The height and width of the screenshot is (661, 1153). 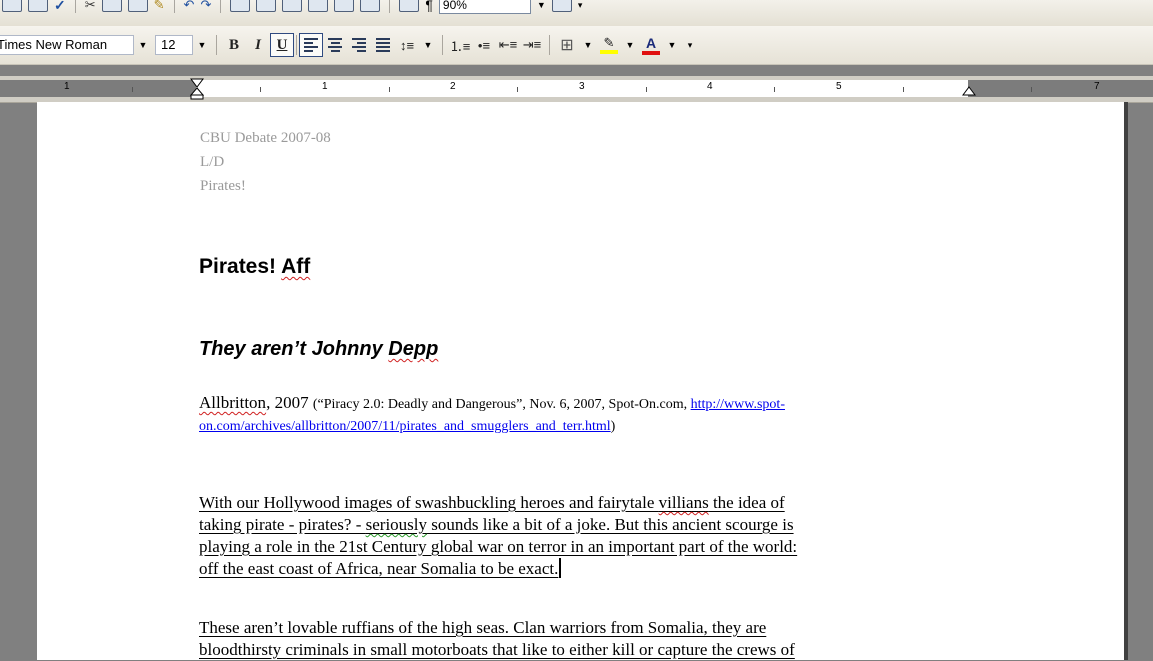 I want to click on decrease-indent-button: ⇤≡, so click(x=508, y=45).